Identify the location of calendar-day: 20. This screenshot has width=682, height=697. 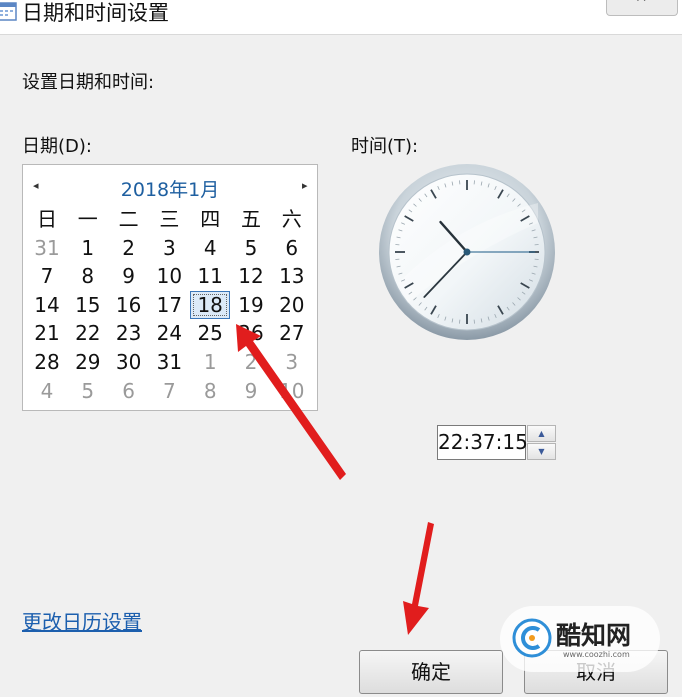
(292, 305).